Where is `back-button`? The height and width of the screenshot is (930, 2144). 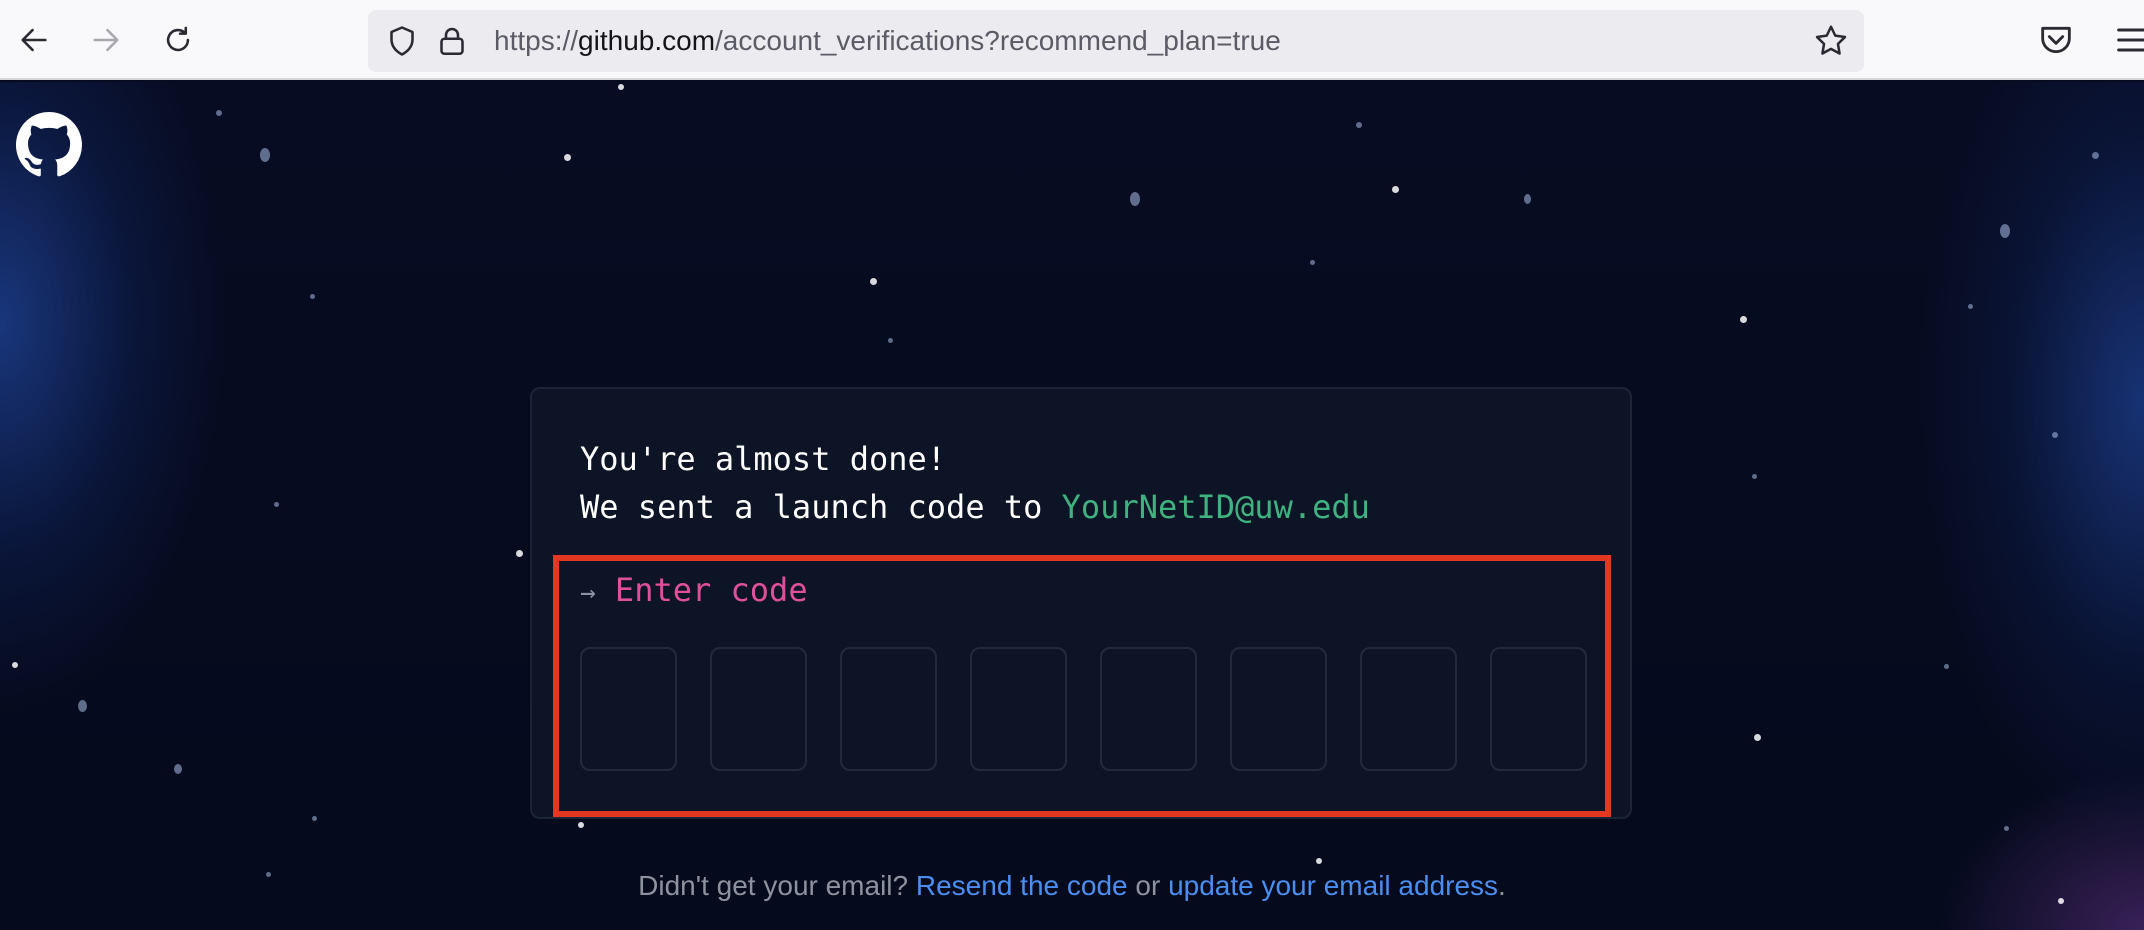 back-button is located at coordinates (34, 40).